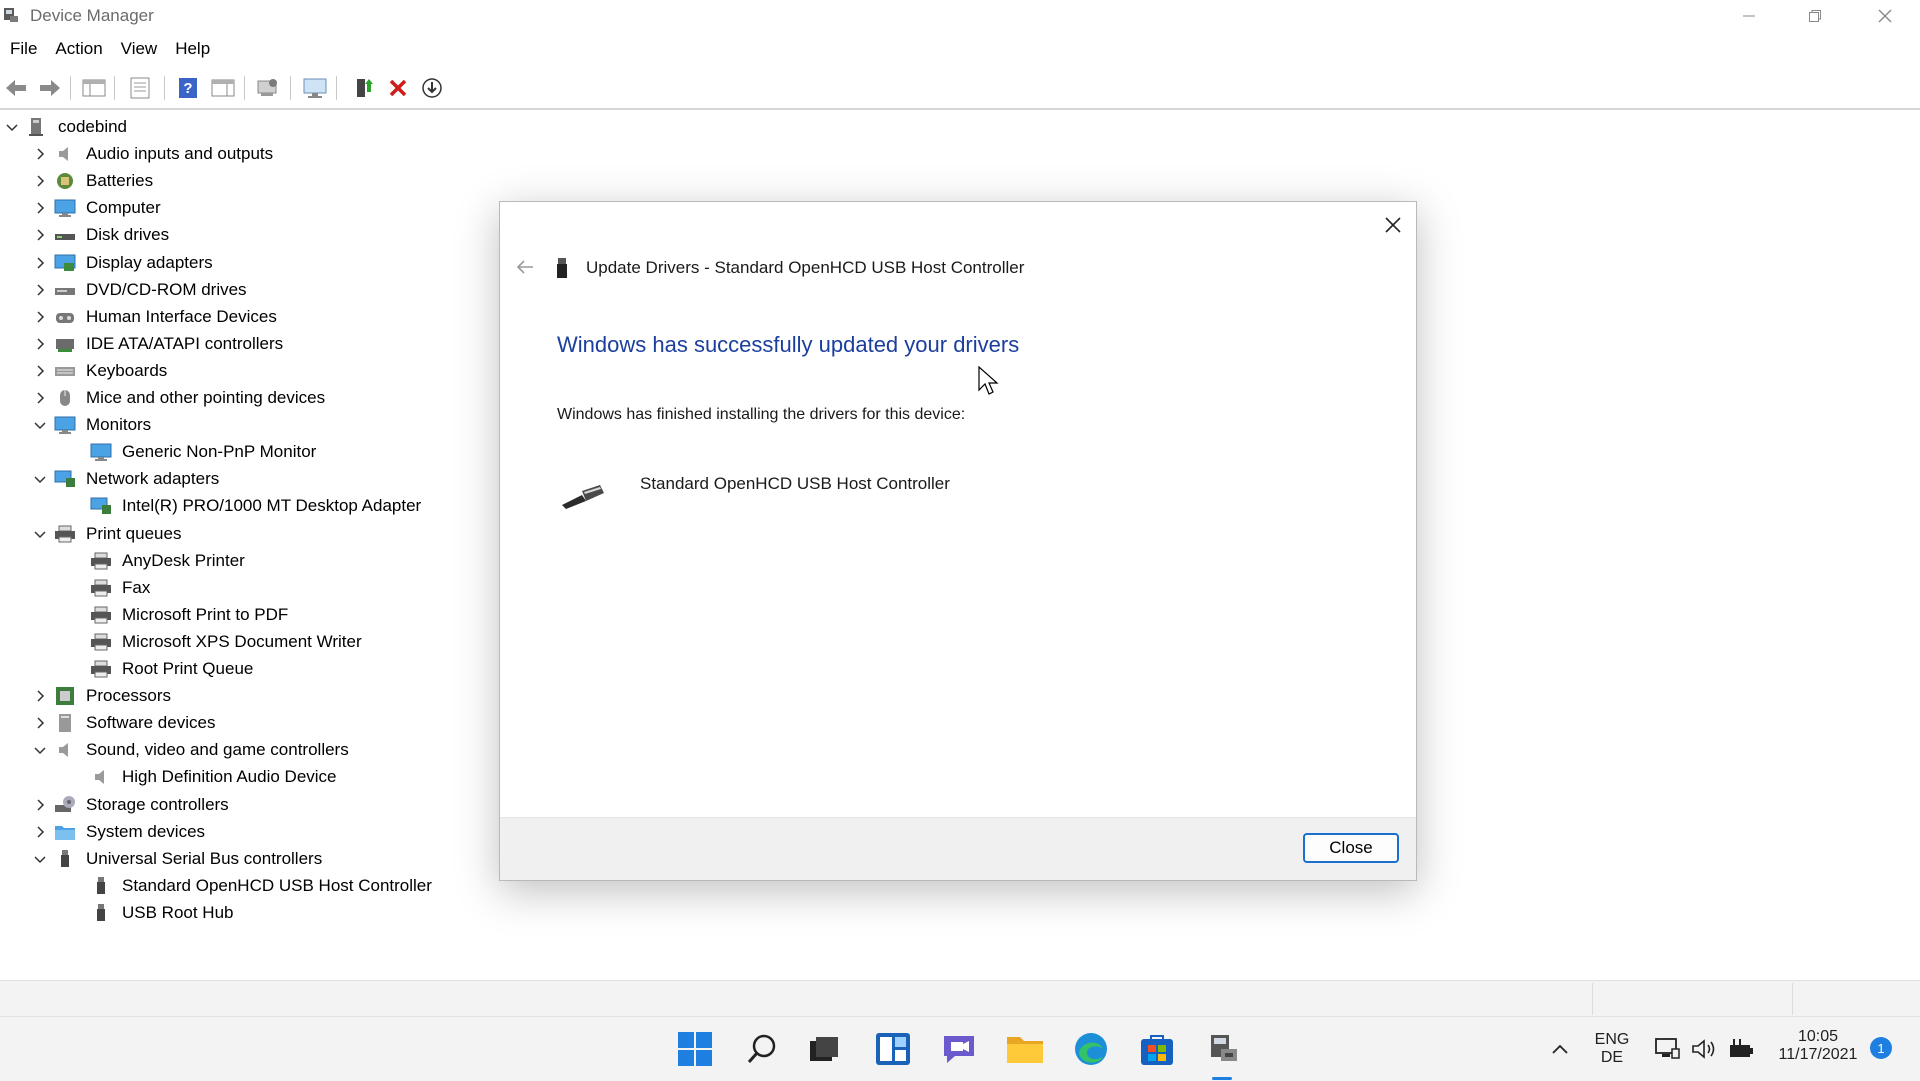  Describe the element at coordinates (261, 886) in the screenshot. I see `tree-device: Standard OpenHCD USB Host Controller` at that location.